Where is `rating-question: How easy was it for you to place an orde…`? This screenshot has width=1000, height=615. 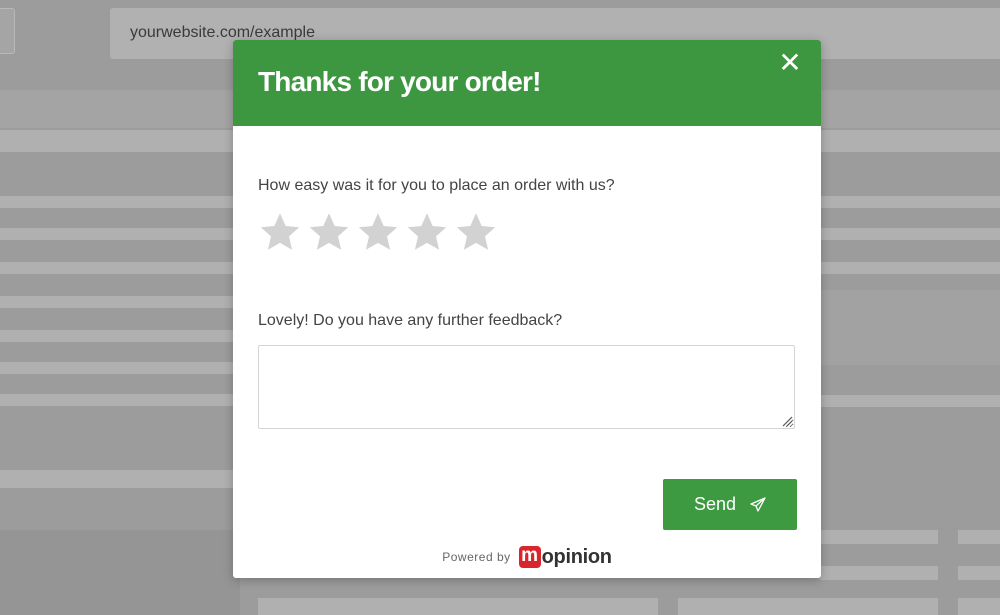 rating-question: How easy was it for you to place an orde… is located at coordinates (436, 185).